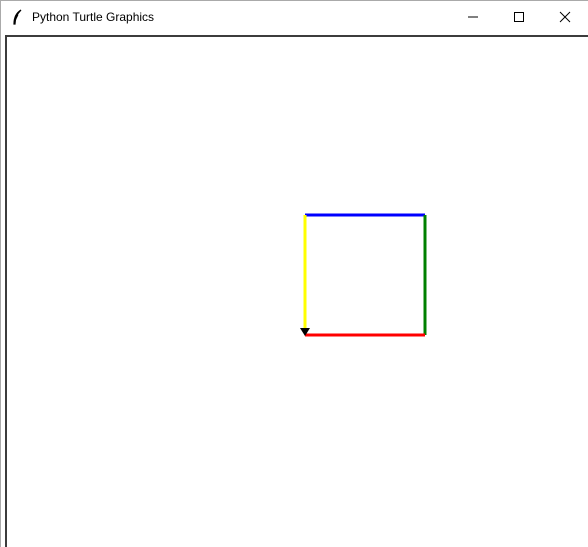 The width and height of the screenshot is (588, 547). Describe the element at coordinates (294, 16) in the screenshot. I see `title-bar: Python Turtle Graphics` at that location.